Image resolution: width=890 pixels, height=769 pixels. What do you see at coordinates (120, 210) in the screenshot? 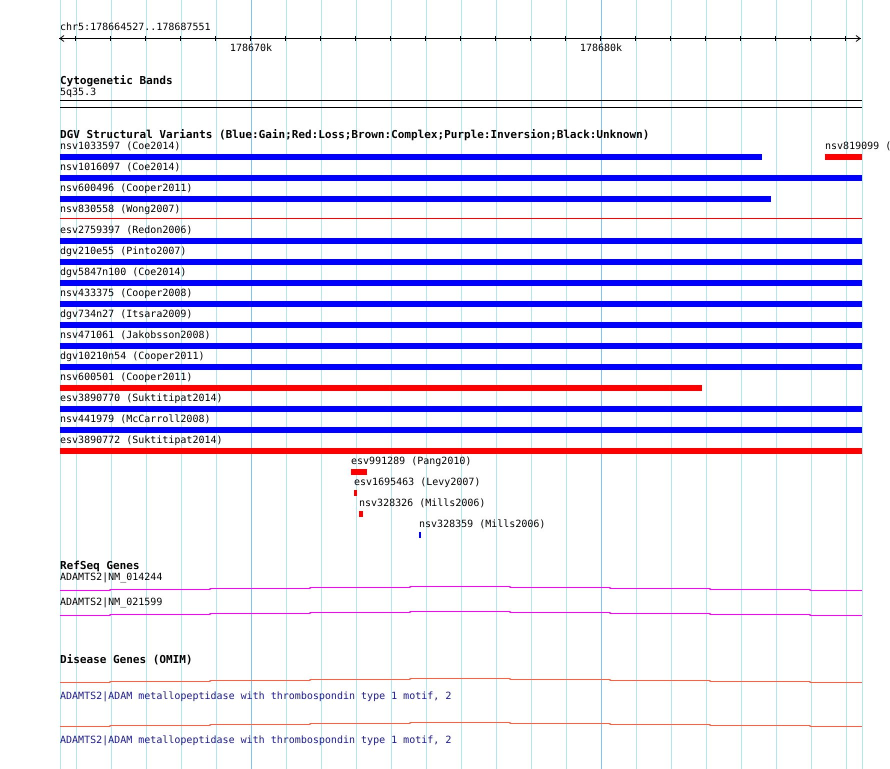
I see `variant-label: nsv830558 (Wong2007)` at bounding box center [120, 210].